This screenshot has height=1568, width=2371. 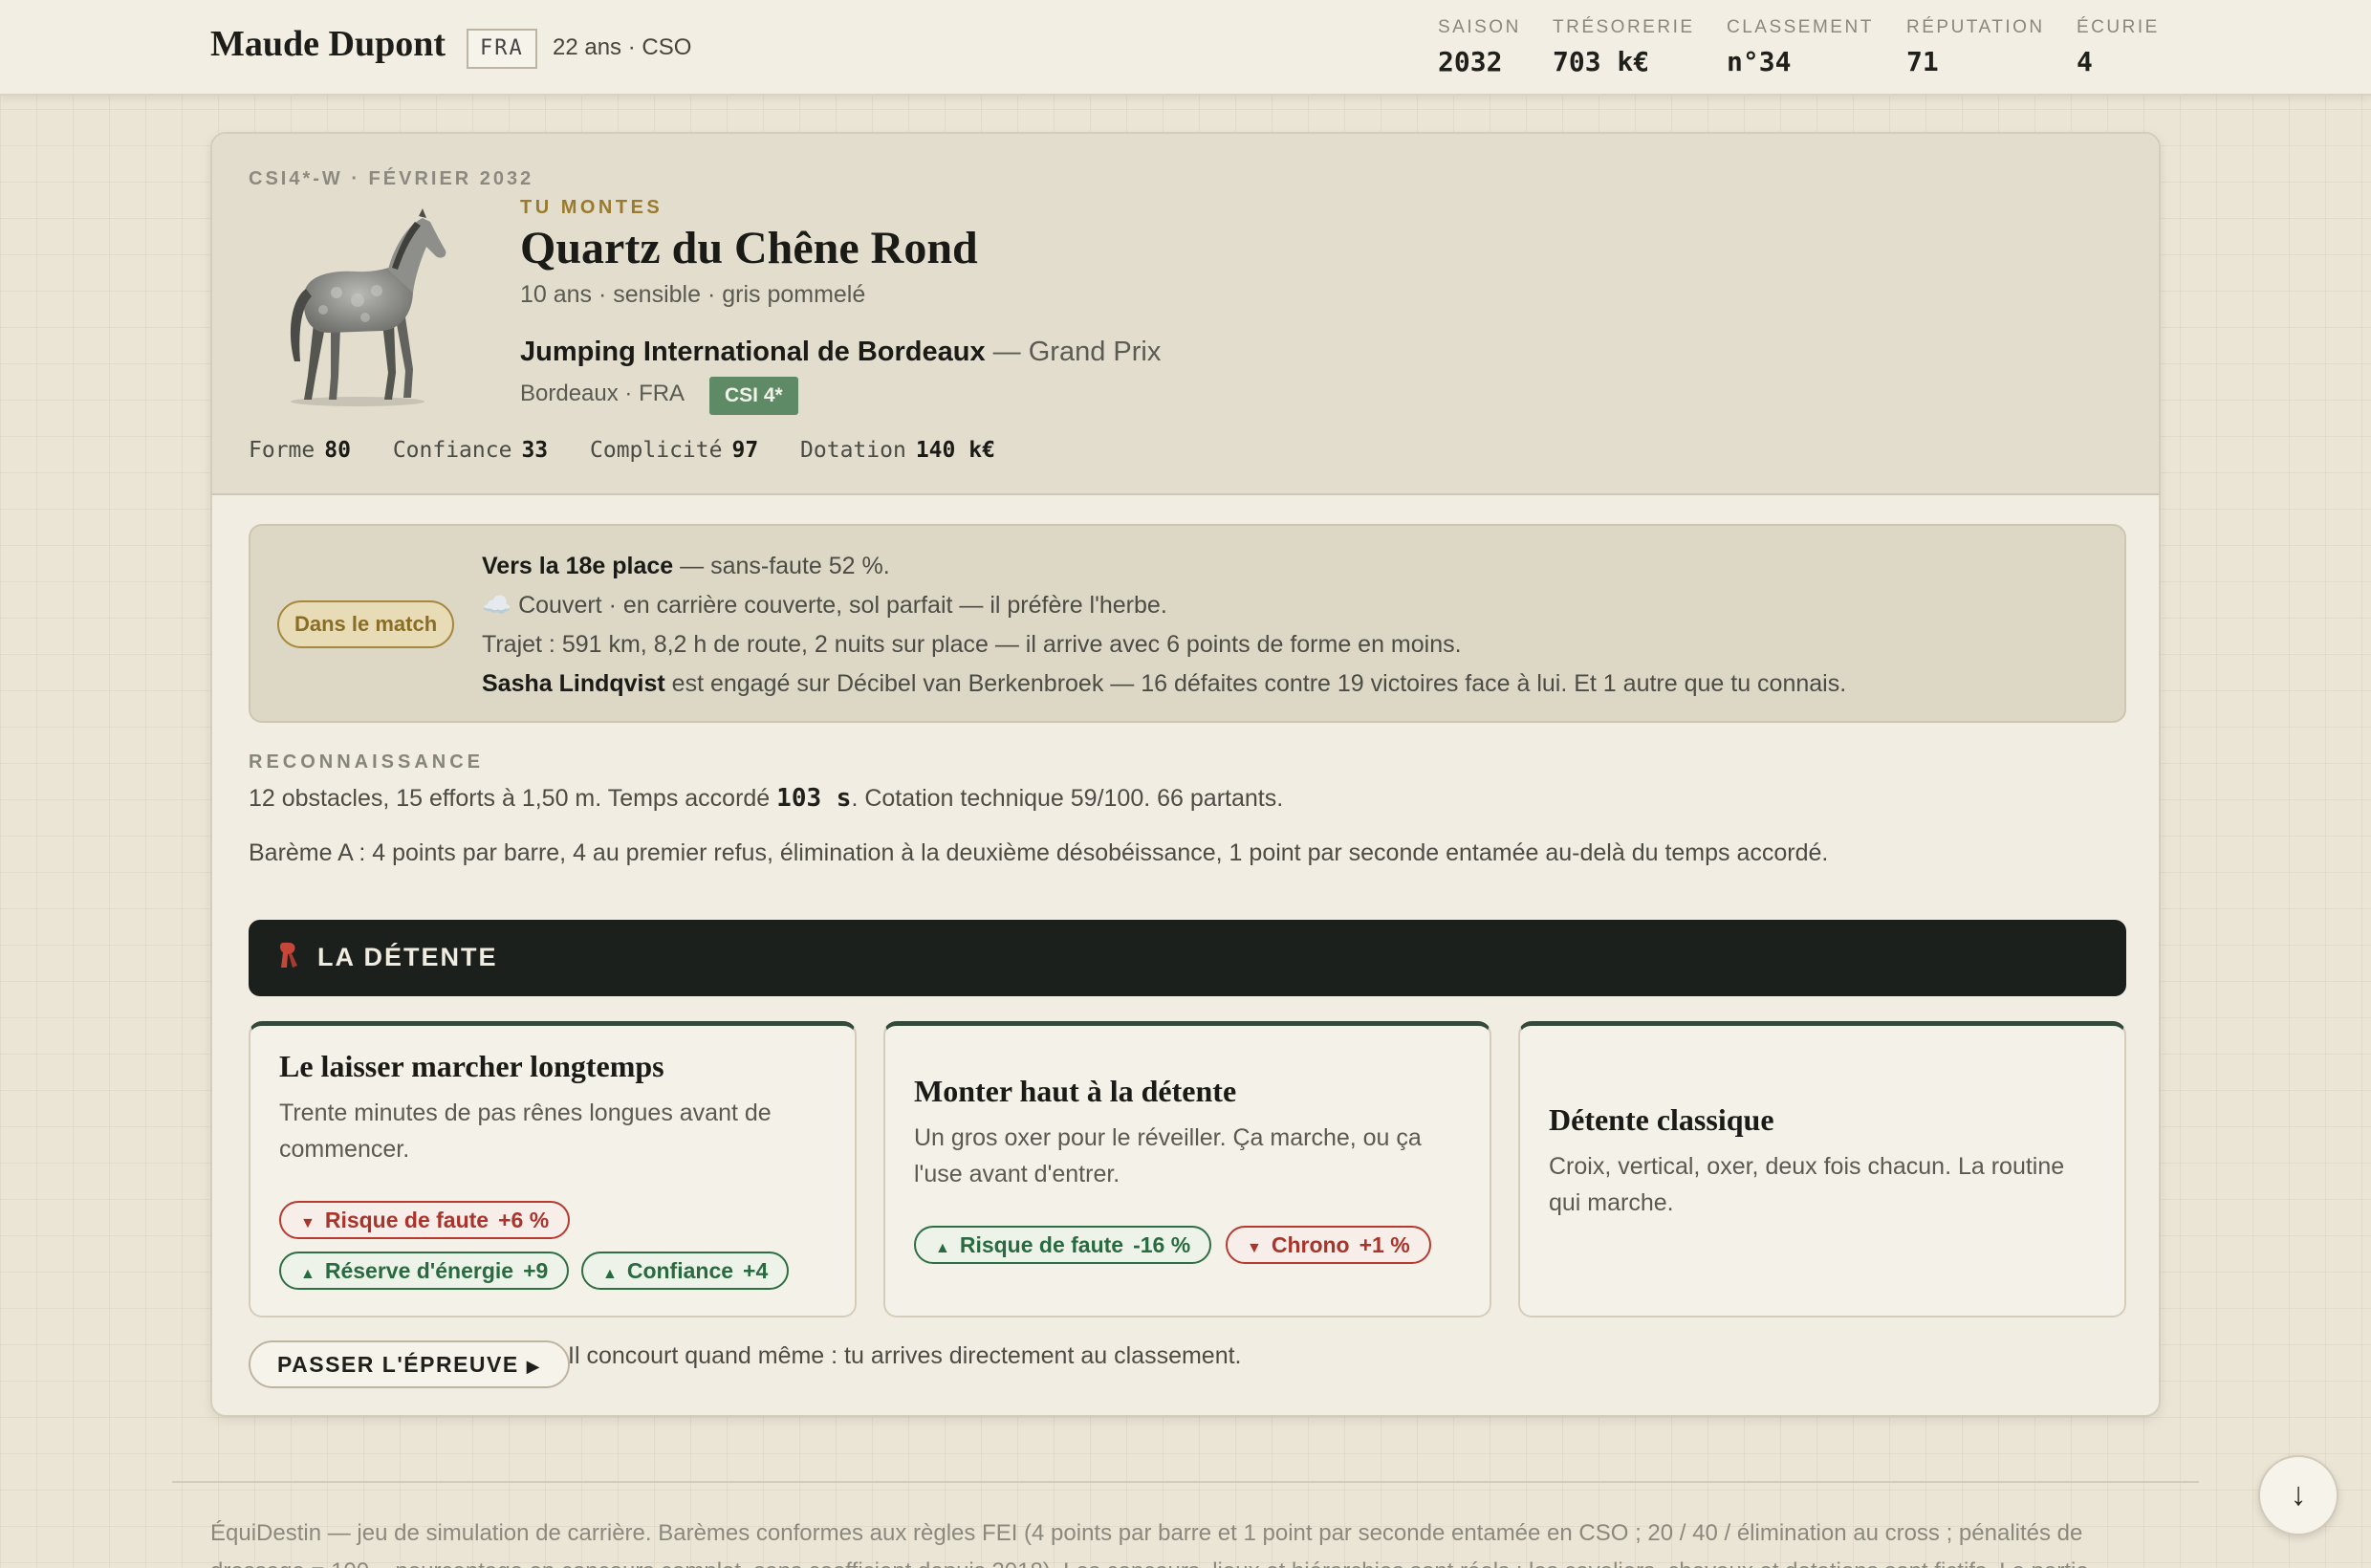 I want to click on footer-divider, so click(x=1185, y=1482).